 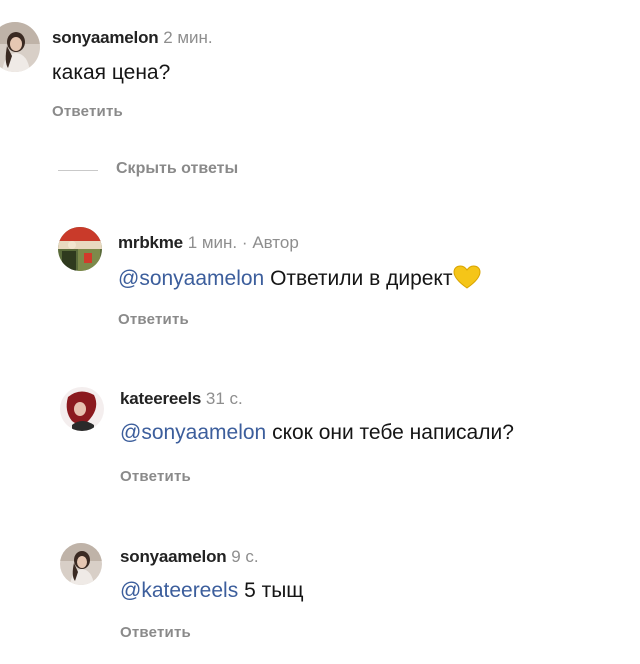 I want to click on hide-replies-divider, so click(x=78, y=170).